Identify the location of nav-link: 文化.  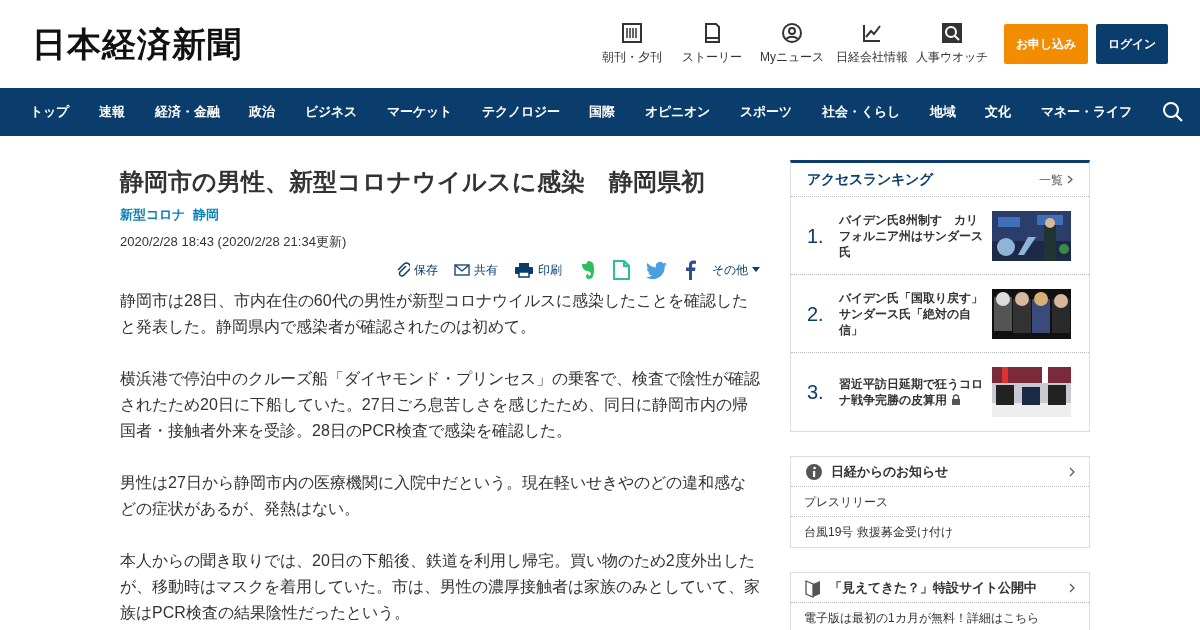
(998, 112).